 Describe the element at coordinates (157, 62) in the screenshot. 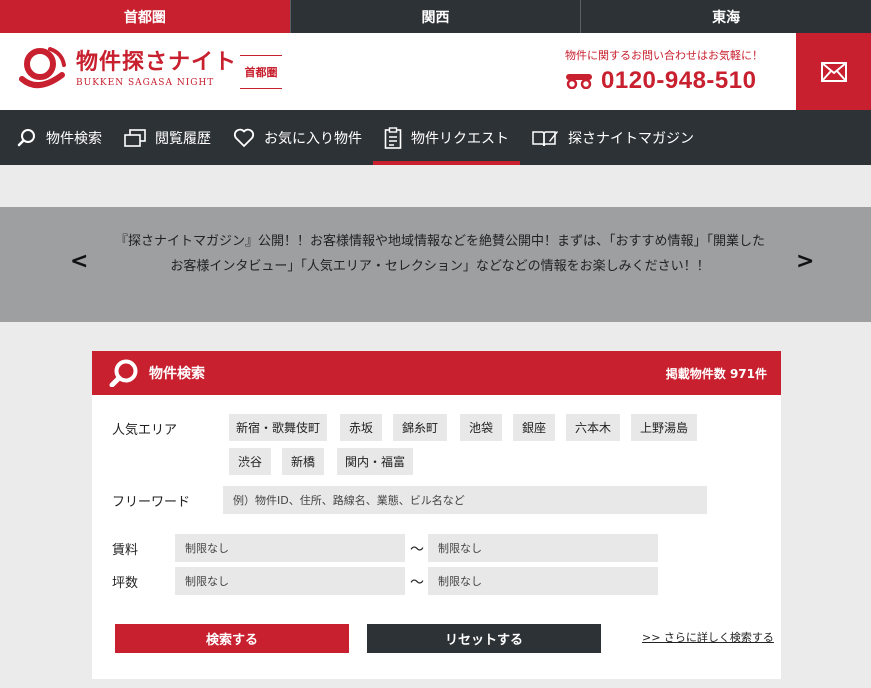

I see `logo-title: 物件探さナイト` at that location.